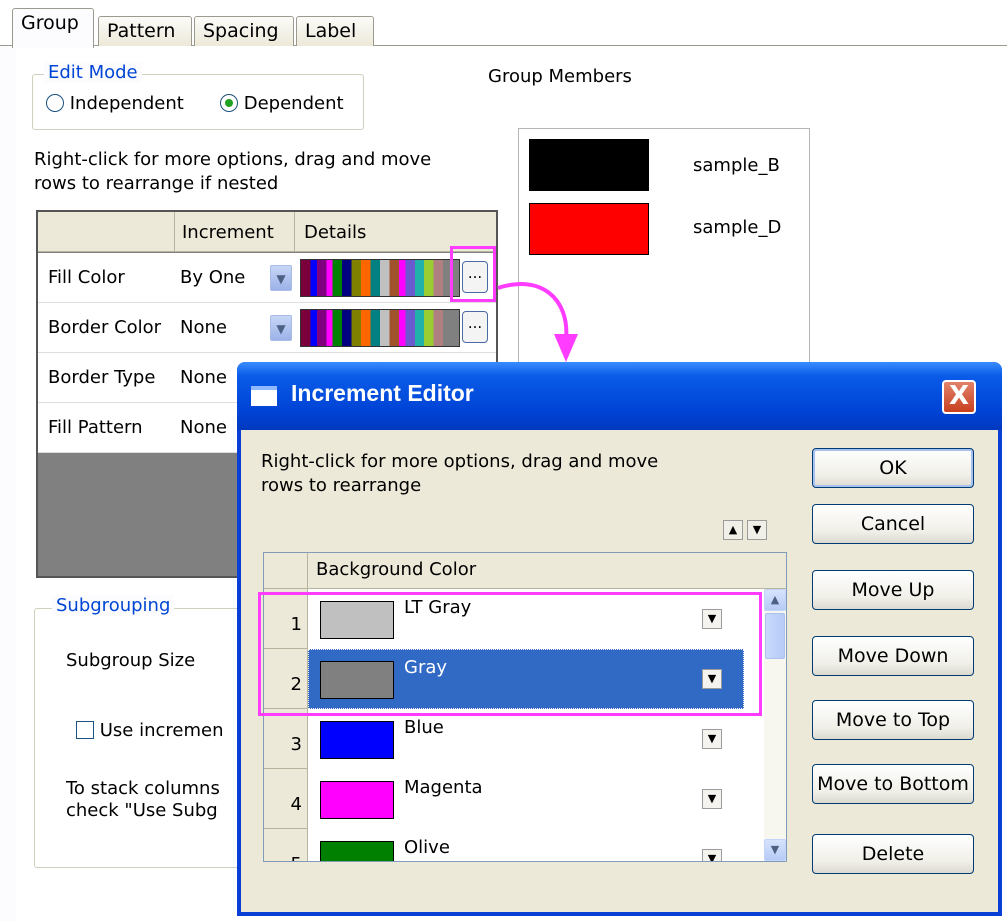 This screenshot has height=921, width=1007. What do you see at coordinates (509, 28) in the screenshot?
I see `tab-strip: Group Pattern Spacing Label` at bounding box center [509, 28].